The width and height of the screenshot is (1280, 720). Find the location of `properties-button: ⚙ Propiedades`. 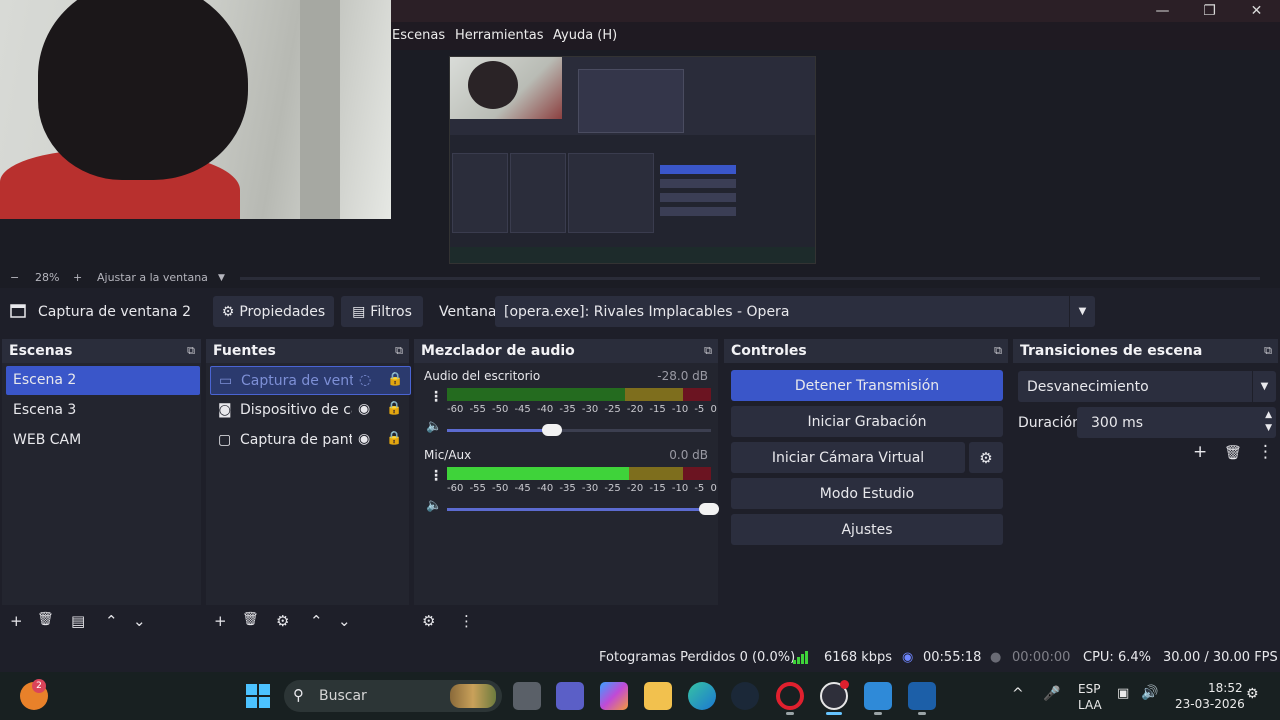

properties-button: ⚙ Propiedades is located at coordinates (273, 311).